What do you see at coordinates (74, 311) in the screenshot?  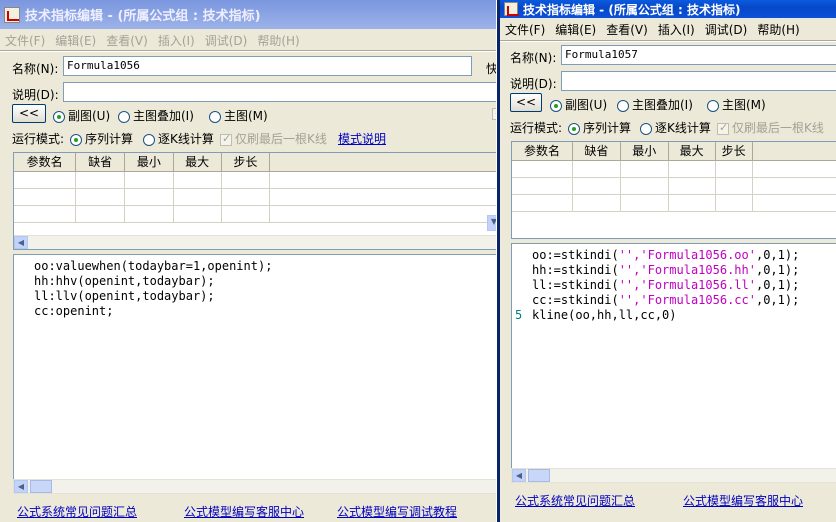 I see `code-line: cc:openint;` at bounding box center [74, 311].